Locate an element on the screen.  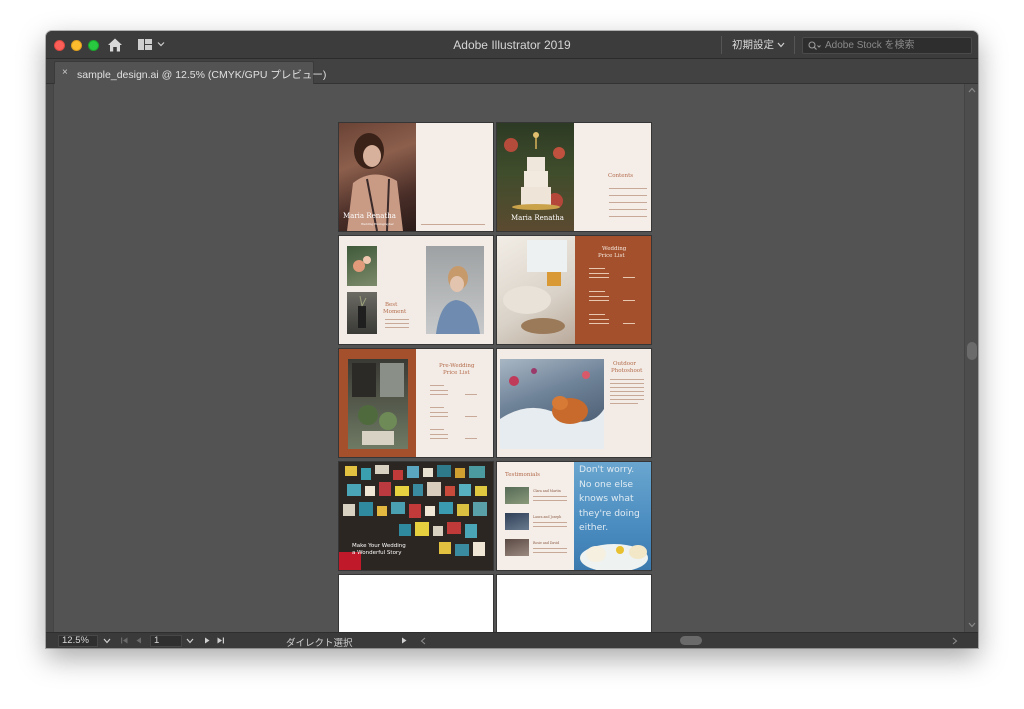
previous-artboard-icon is located at coordinates (138, 640).